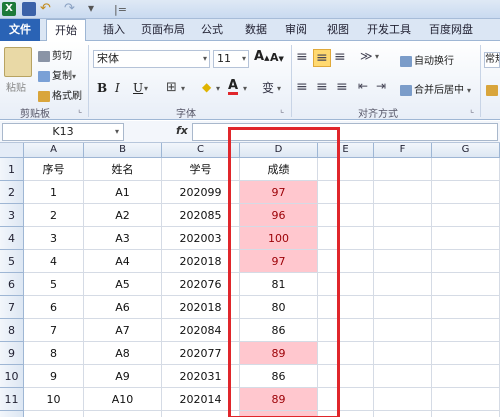 This screenshot has width=500, height=417. What do you see at coordinates (201, 307) in the screenshot?
I see `cell-c: 202018` at bounding box center [201, 307].